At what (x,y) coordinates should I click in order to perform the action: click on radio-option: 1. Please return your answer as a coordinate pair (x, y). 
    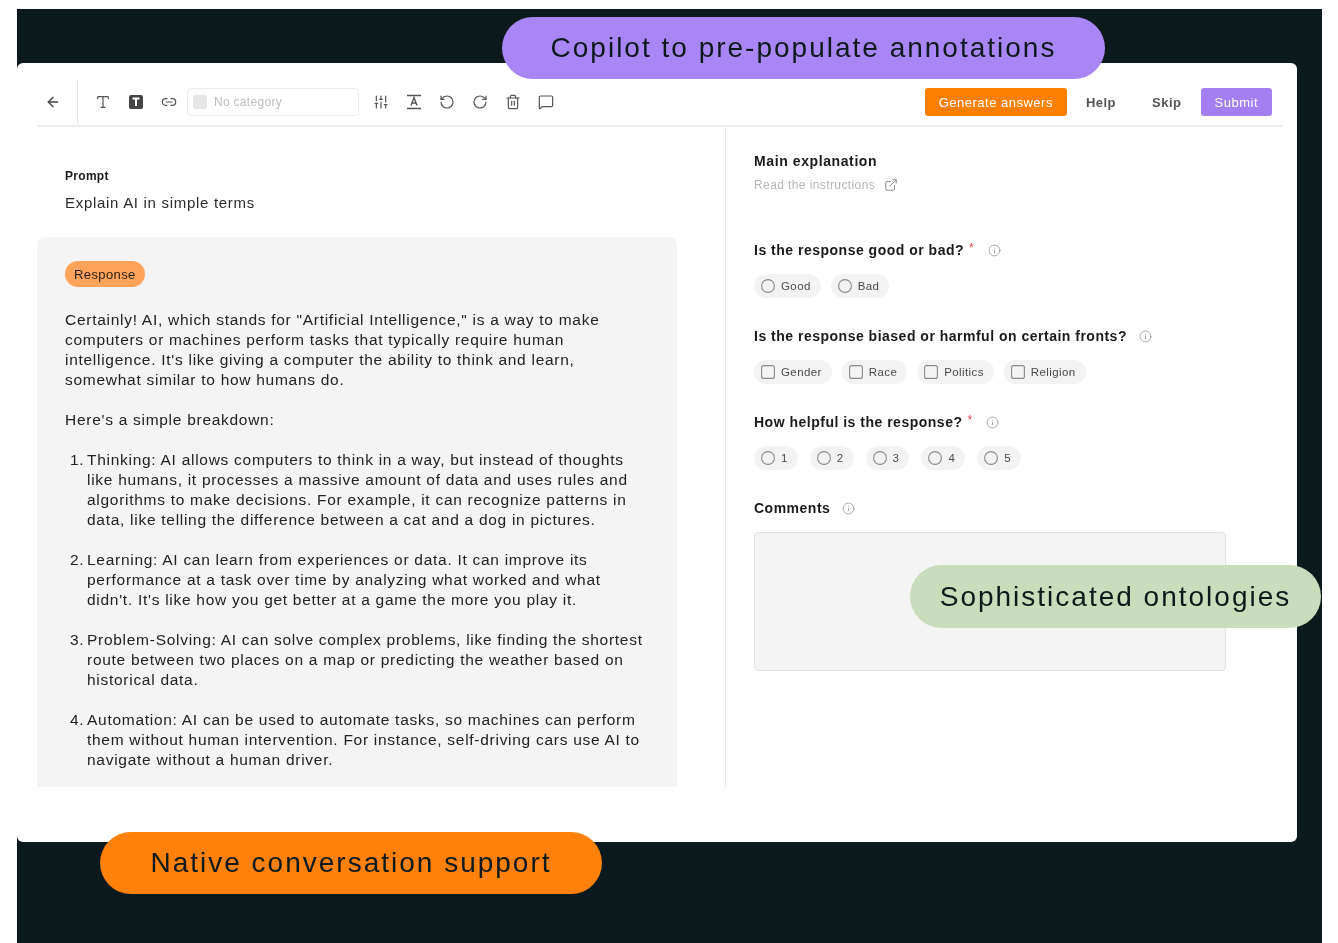
    Looking at the image, I should click on (776, 458).